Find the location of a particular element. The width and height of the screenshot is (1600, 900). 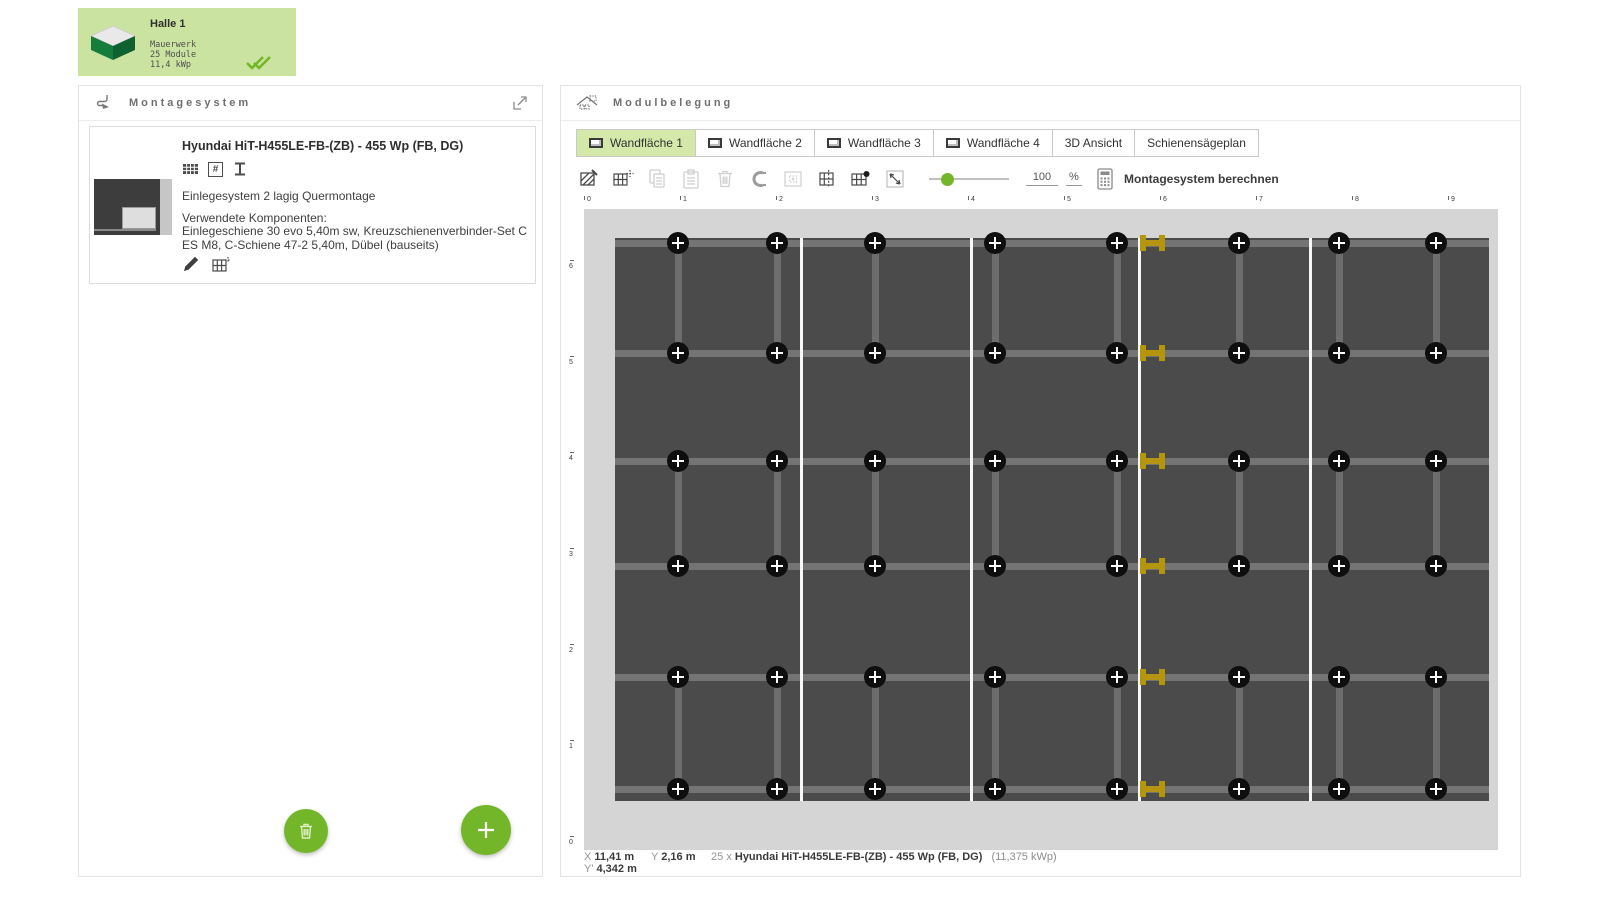

hall-card-halle-1: Halle 1 Mauerwerk 25 Module 11,4 kWp is located at coordinates (187, 42).